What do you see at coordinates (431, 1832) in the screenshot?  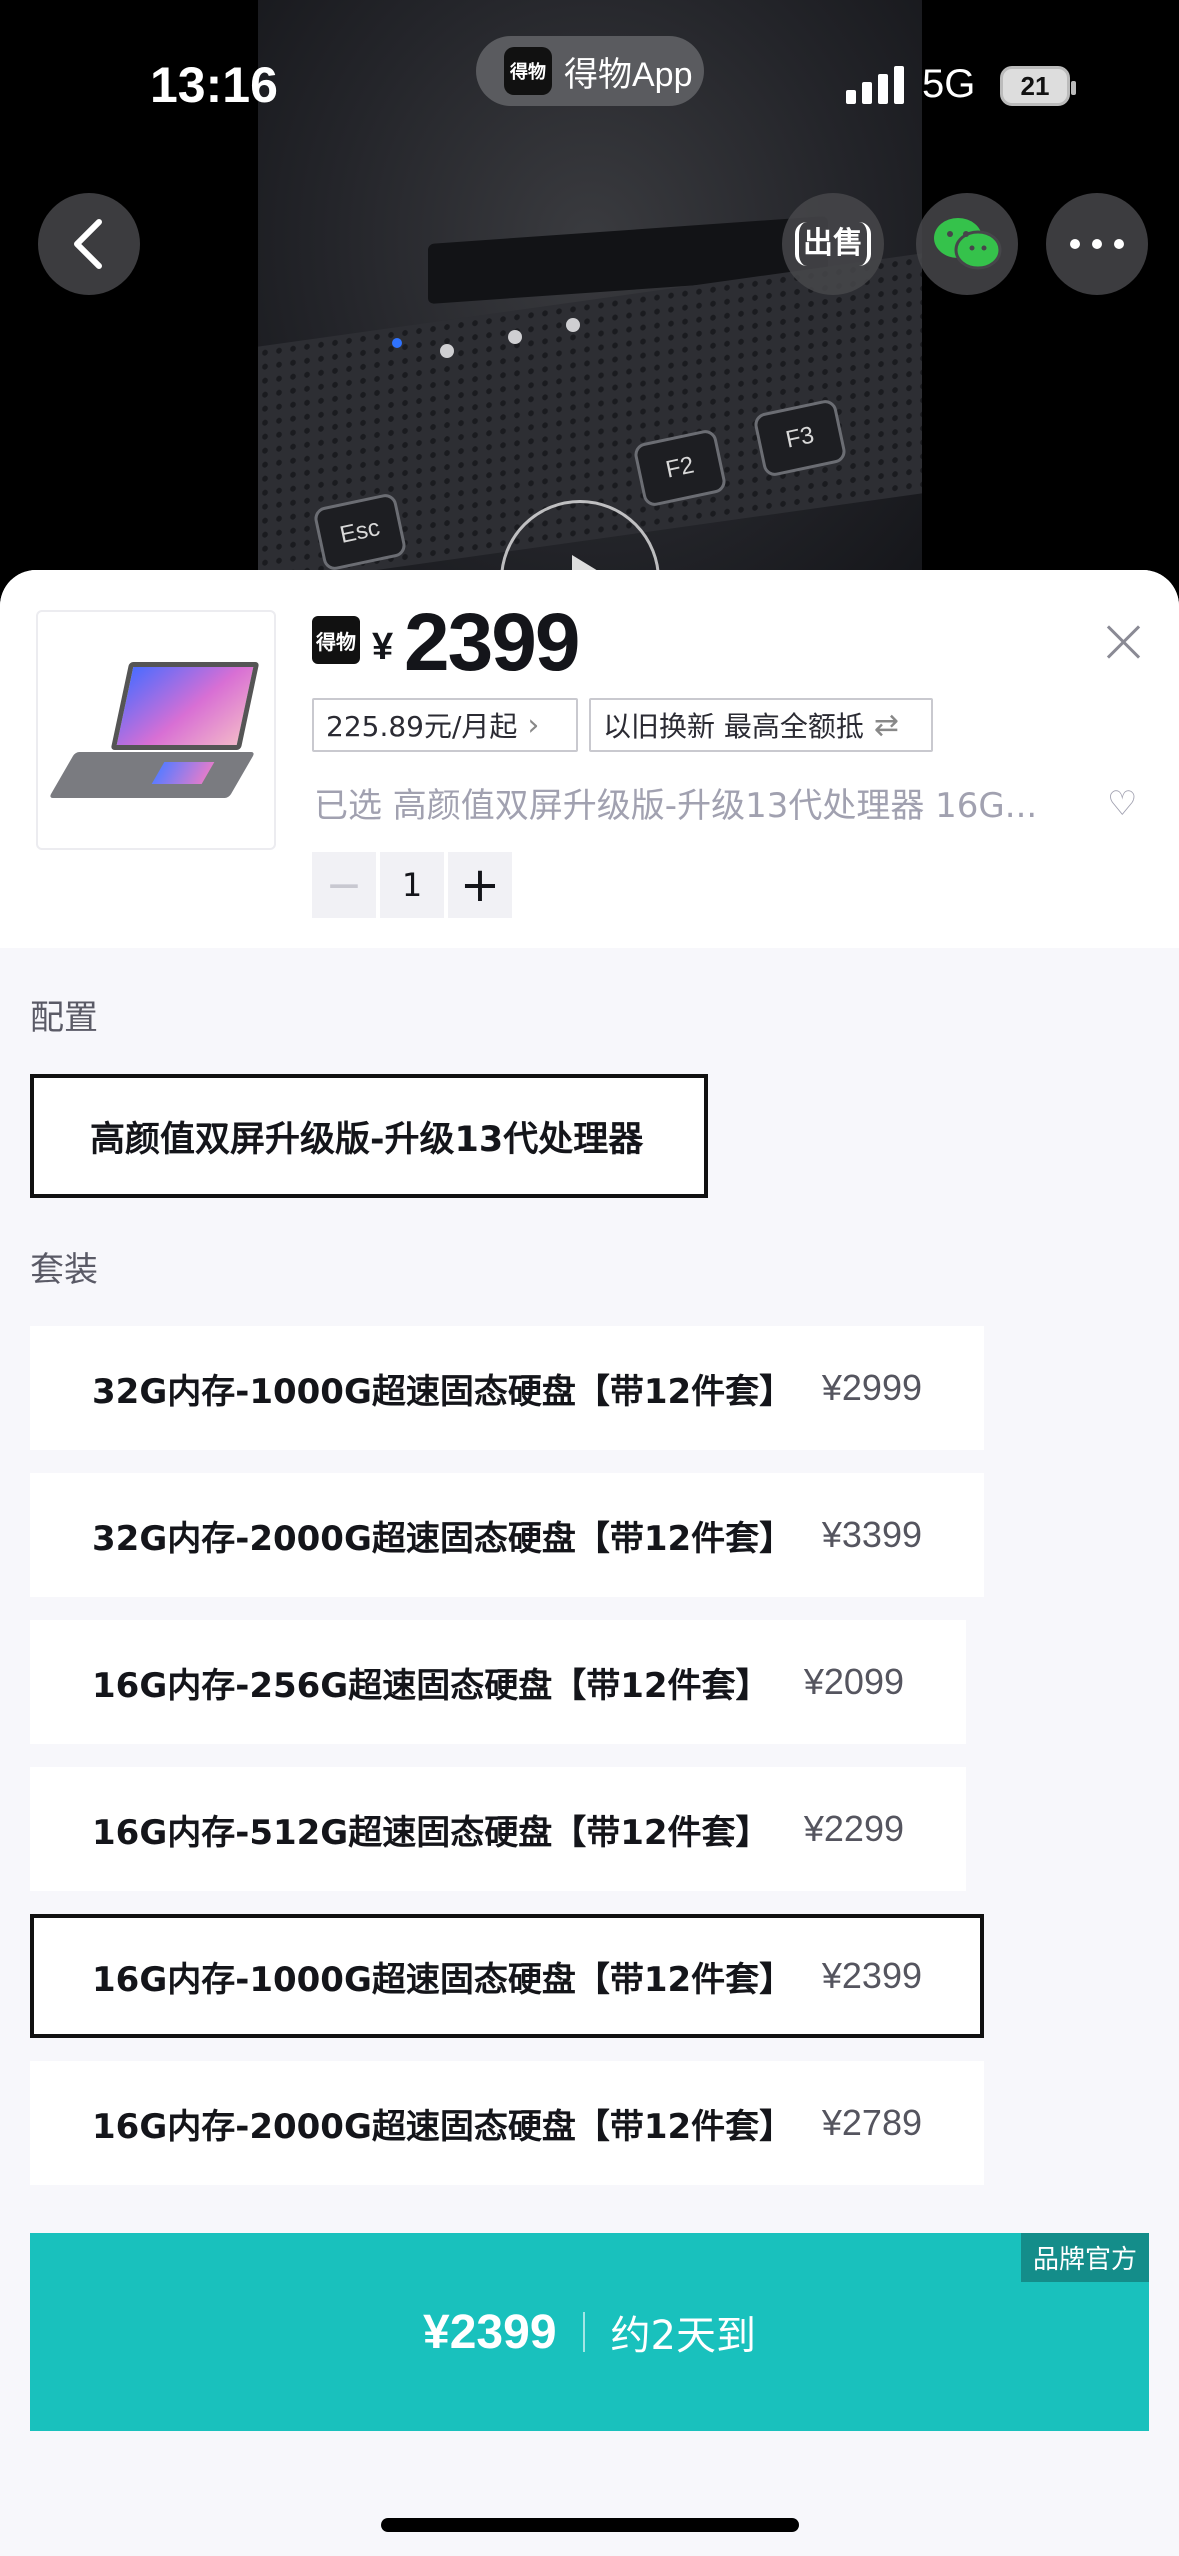 I see `bundle-option-name: 16G内存-512G超速固态硬盘【带12件套】` at bounding box center [431, 1832].